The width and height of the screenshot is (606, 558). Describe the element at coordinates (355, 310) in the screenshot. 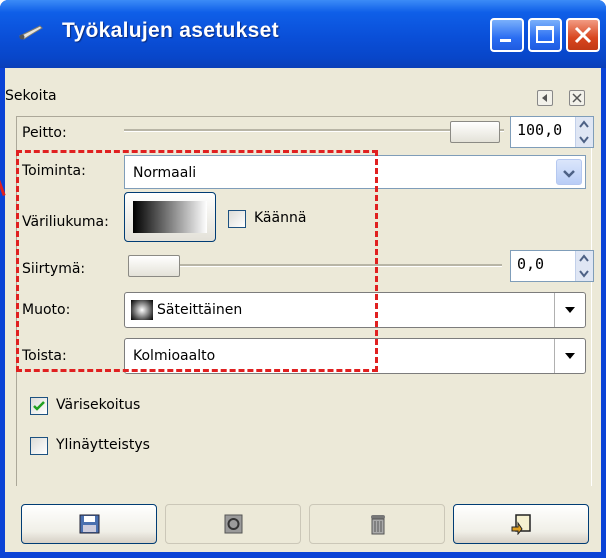

I see `shape-select: Säteittäinen` at that location.